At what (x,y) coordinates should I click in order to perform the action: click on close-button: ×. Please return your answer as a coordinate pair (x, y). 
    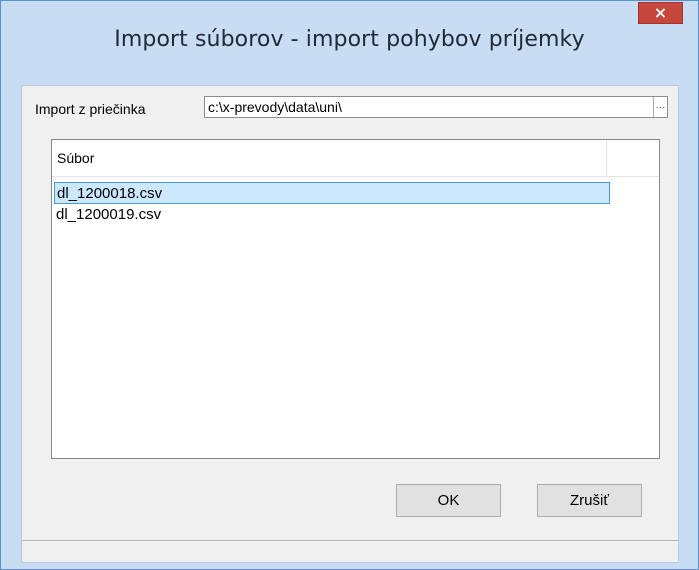
    Looking at the image, I should click on (660, 13).